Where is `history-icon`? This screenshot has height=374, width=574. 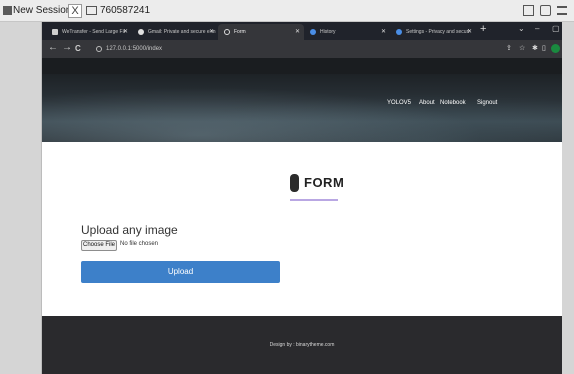 history-icon is located at coordinates (313, 32).